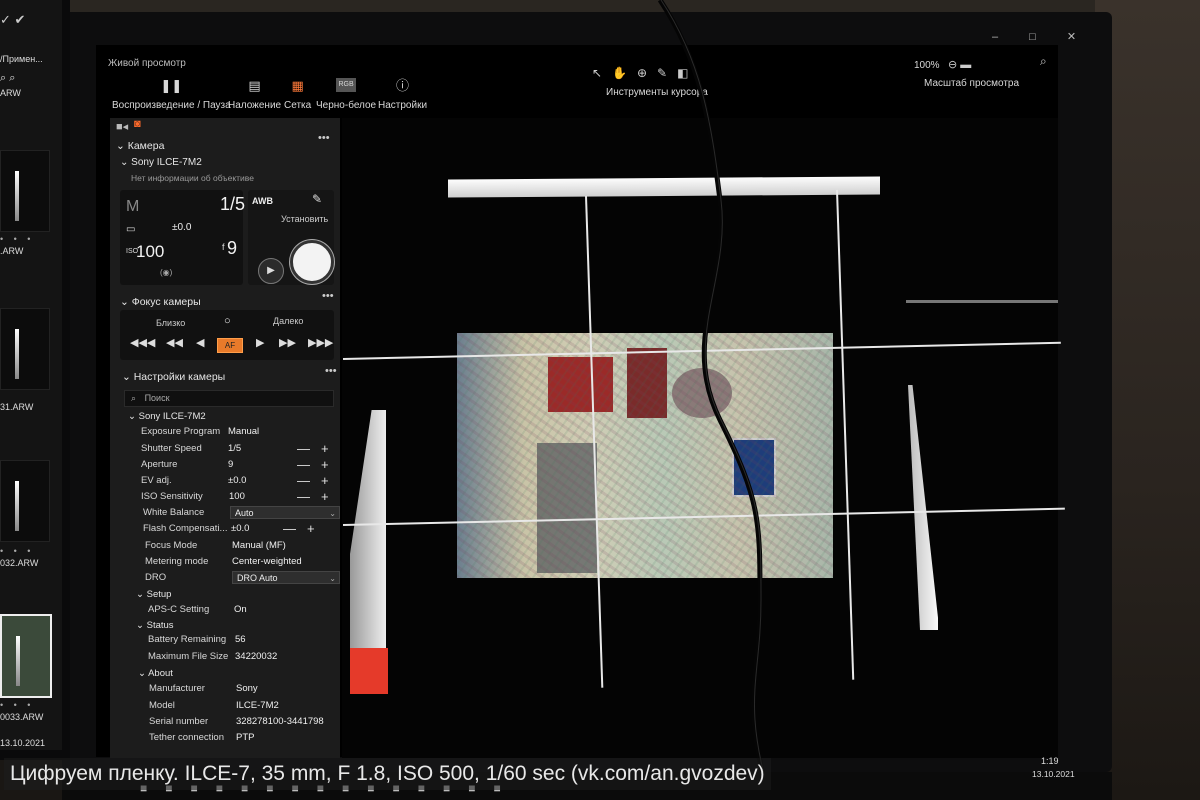 The height and width of the screenshot is (800, 1200). I want to click on search-icon: ⌕ ⌕, so click(7, 78).